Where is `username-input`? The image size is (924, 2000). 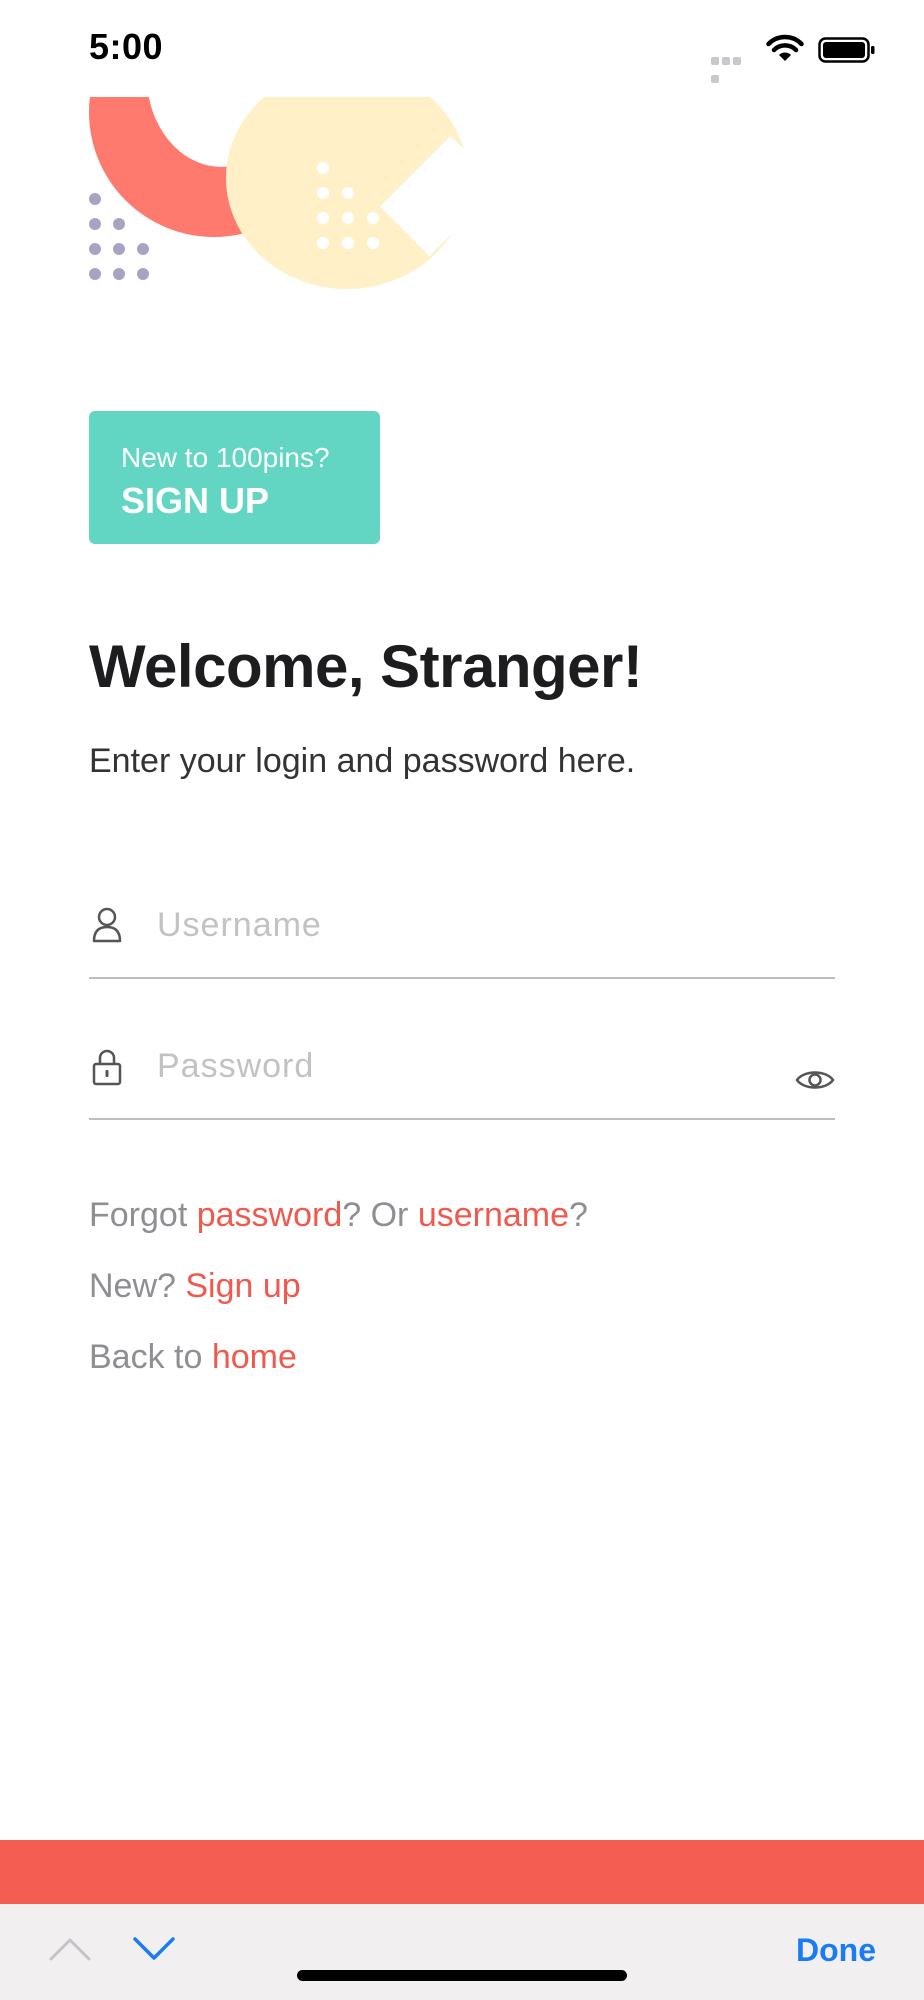
username-input is located at coordinates (457, 925).